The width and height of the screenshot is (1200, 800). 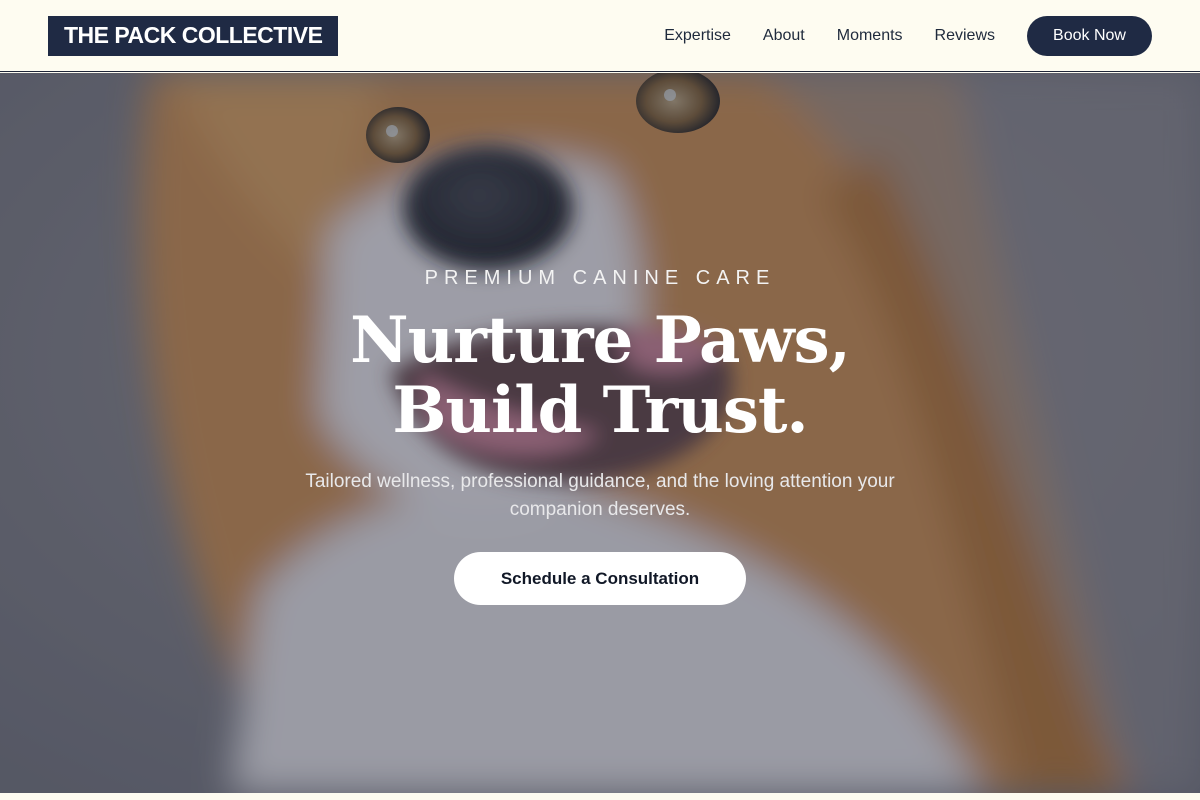 What do you see at coordinates (697, 36) in the screenshot?
I see `nav-link-expertise: Expertise` at bounding box center [697, 36].